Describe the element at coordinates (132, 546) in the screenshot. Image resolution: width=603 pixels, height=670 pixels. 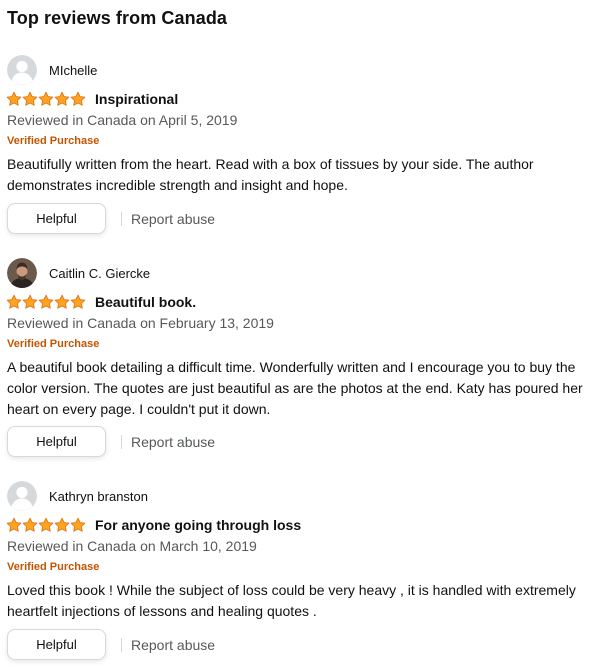
I see `review-date: Reviewed in Canada on March 10, 2019` at that location.